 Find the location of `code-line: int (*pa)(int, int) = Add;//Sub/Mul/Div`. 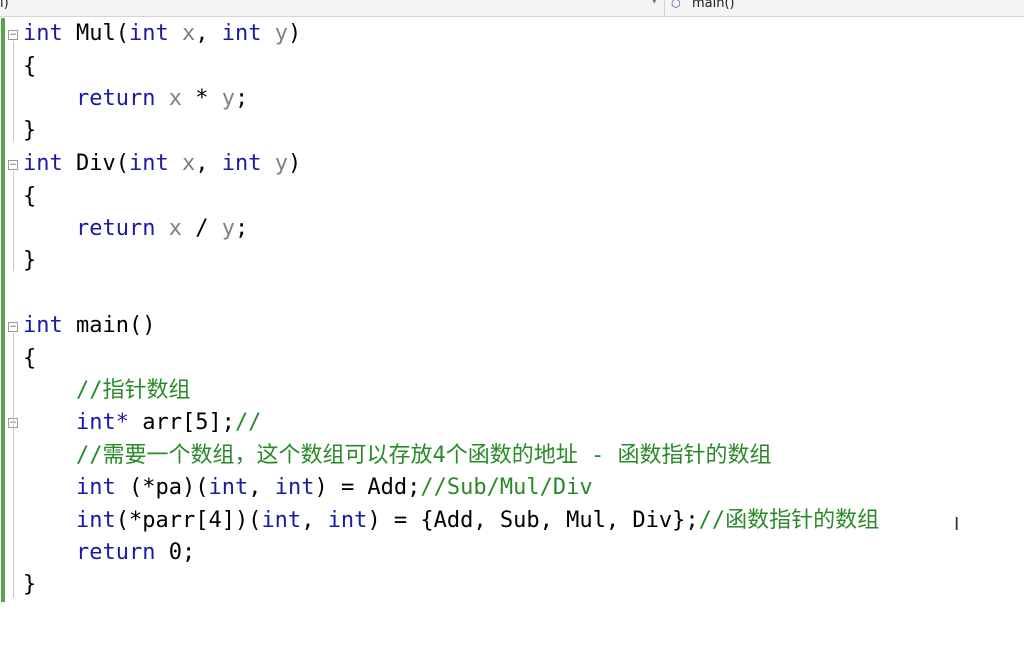

code-line: int (*pa)(int, int) = Add;//Sub/Mul/Div is located at coordinates (334, 487).